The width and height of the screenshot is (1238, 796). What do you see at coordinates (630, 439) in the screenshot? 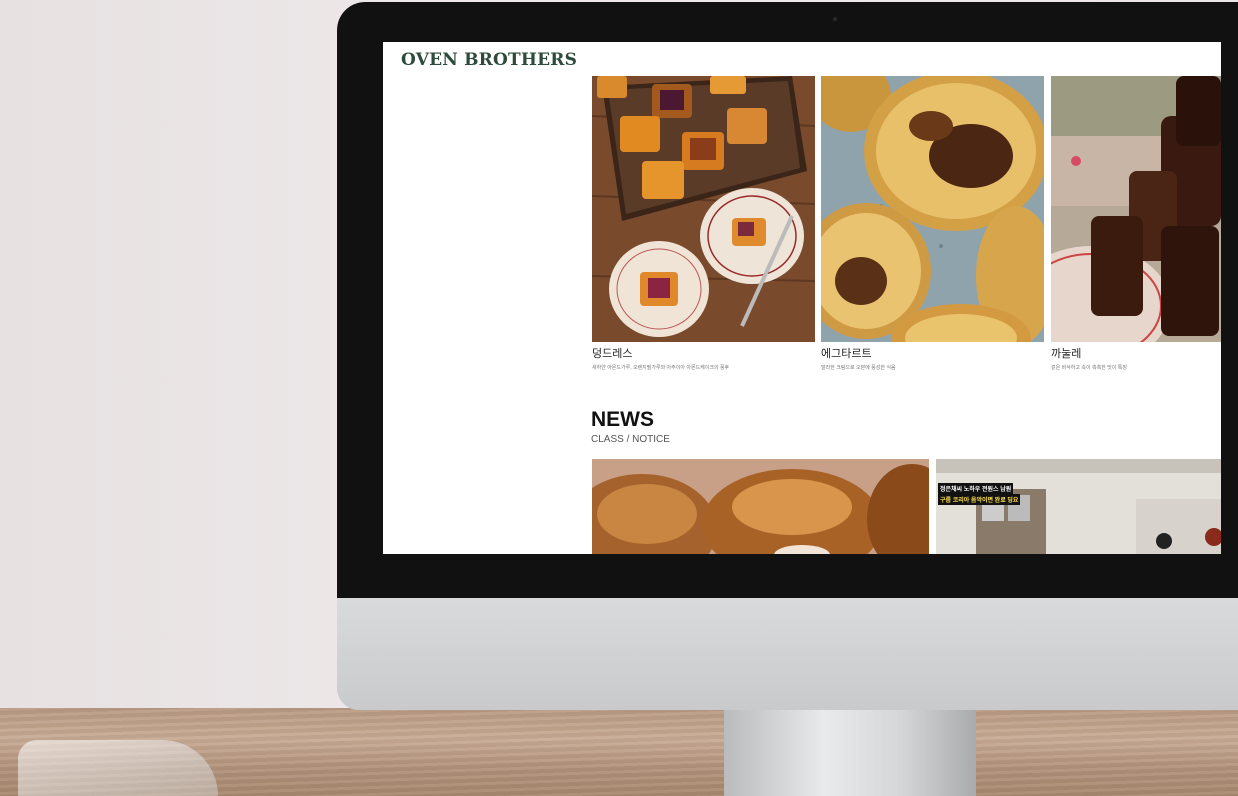
I see `news-subheading: CLASS / NOTICE` at bounding box center [630, 439].